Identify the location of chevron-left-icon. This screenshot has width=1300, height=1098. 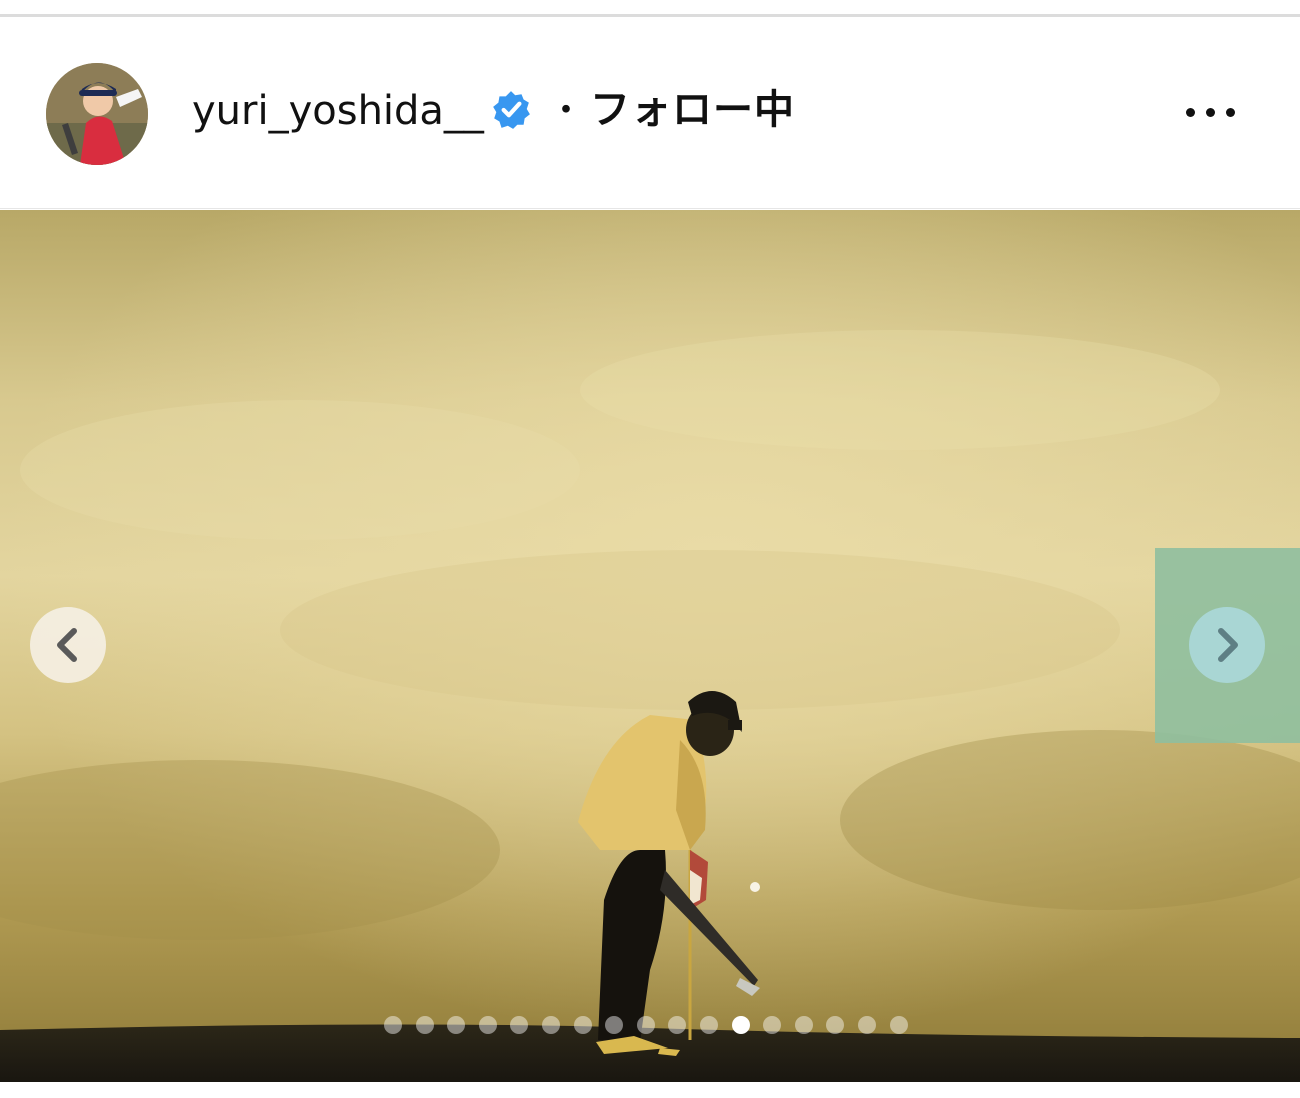
(67, 645).